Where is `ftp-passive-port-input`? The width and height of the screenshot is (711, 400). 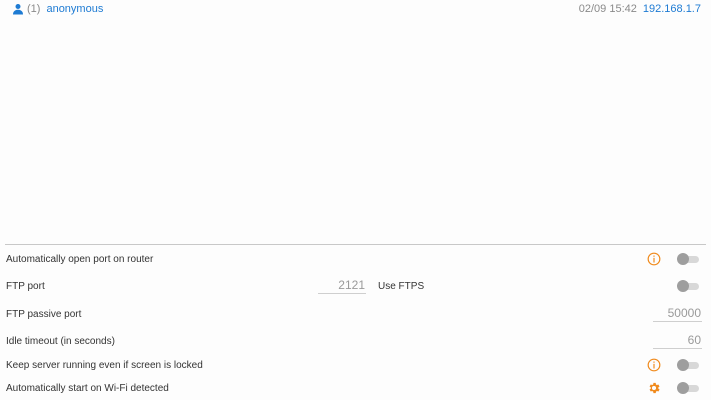 ftp-passive-port-input is located at coordinates (677, 314).